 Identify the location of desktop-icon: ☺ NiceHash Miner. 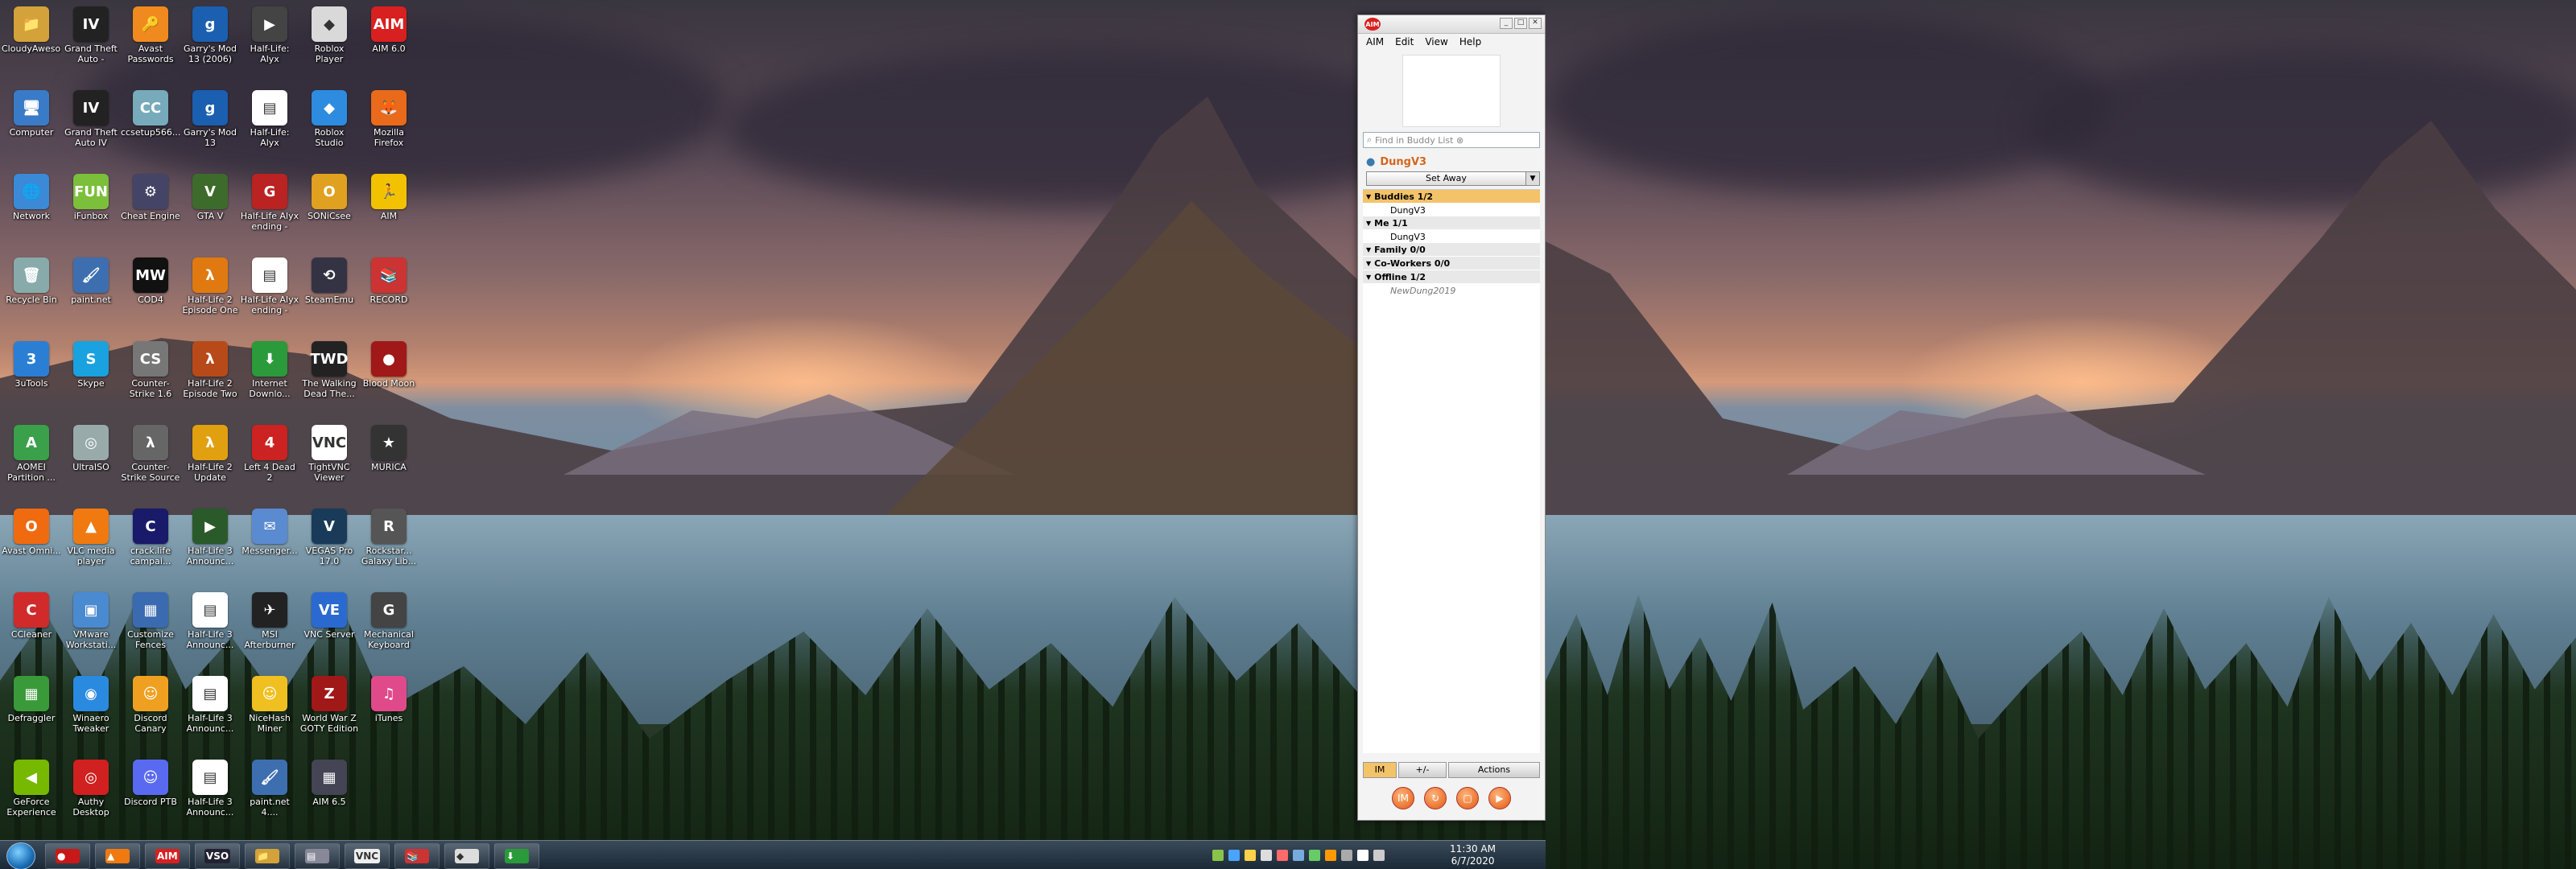
(269, 702).